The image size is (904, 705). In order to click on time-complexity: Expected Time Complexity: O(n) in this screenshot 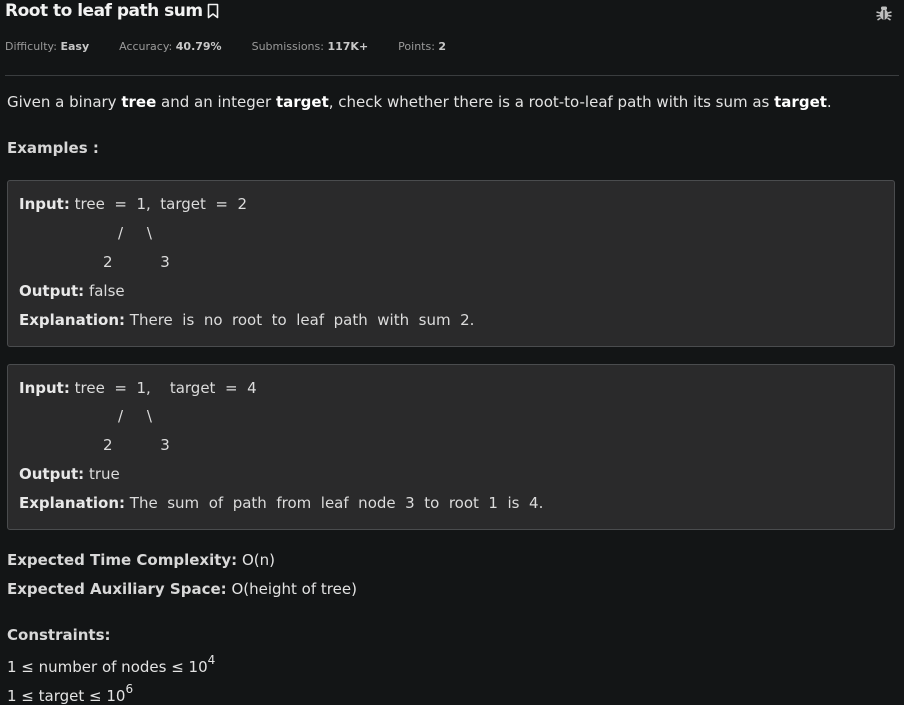, I will do `click(141, 560)`.